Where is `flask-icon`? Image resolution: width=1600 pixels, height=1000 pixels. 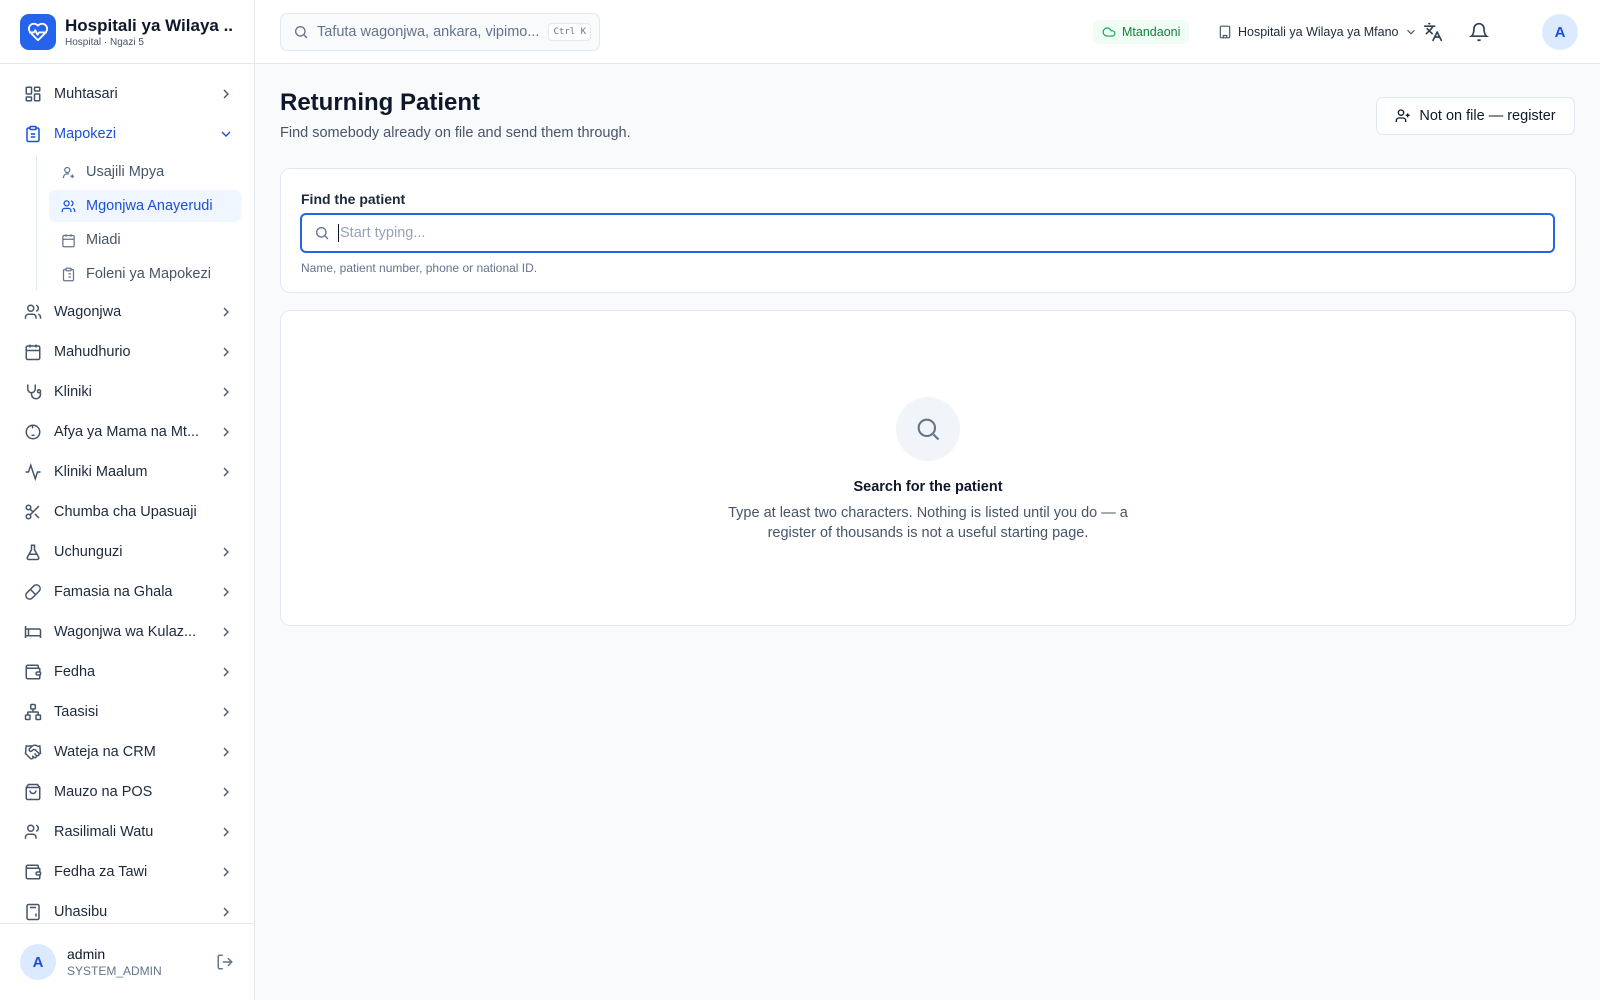 flask-icon is located at coordinates (33, 552).